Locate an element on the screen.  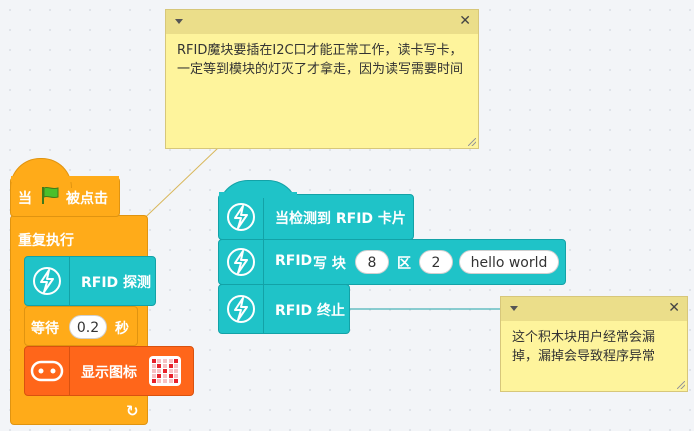
repeat-label: 重复执行 is located at coordinates (46, 241).